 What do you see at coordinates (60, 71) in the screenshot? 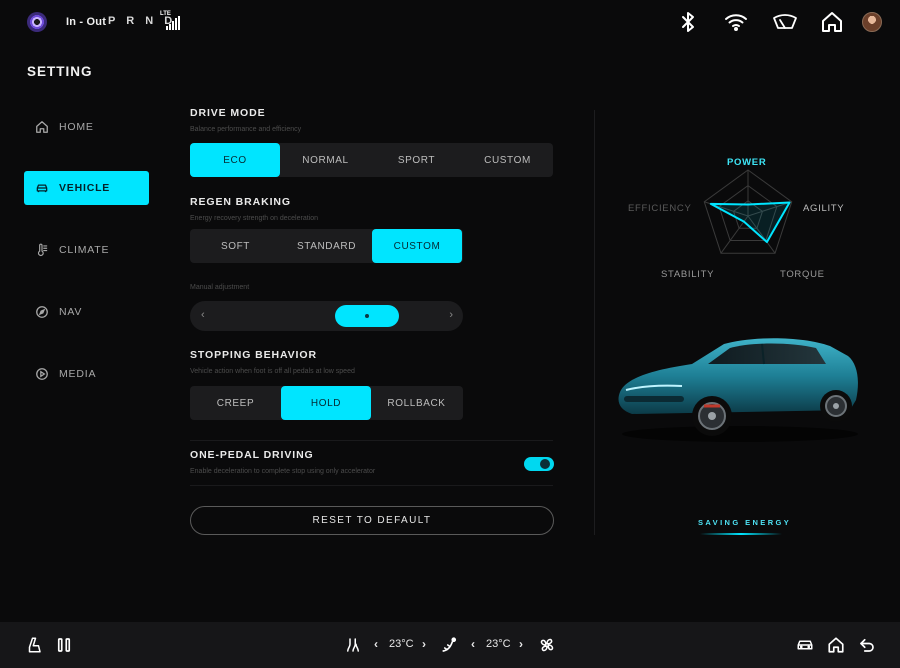
I see `page-title: SETTING` at bounding box center [60, 71].